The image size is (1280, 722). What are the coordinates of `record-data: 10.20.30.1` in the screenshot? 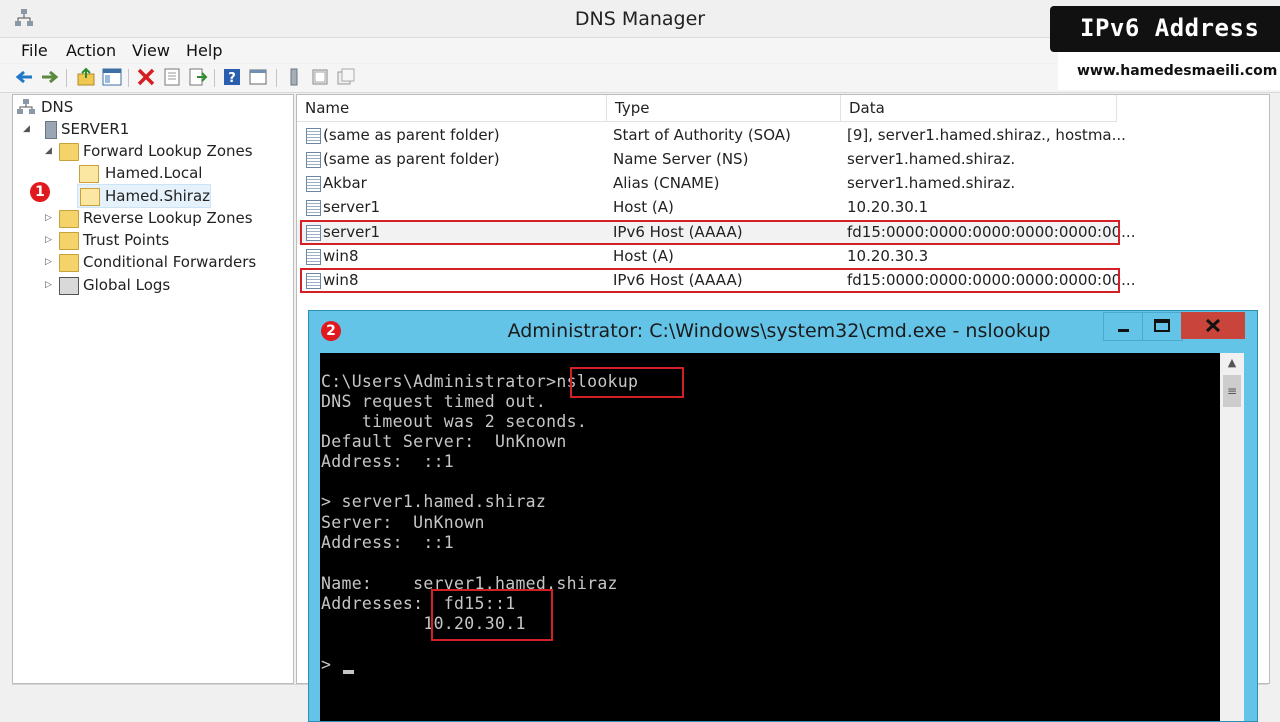 It's located at (888, 207).